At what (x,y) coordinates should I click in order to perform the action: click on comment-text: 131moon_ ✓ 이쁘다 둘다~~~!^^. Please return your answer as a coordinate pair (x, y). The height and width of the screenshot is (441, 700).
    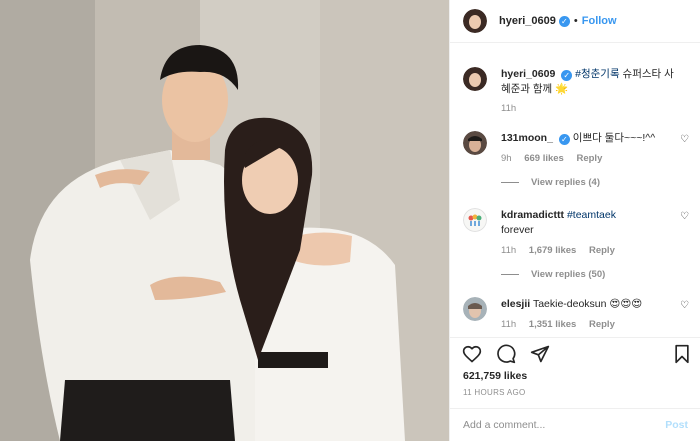
    Looking at the image, I should click on (591, 138).